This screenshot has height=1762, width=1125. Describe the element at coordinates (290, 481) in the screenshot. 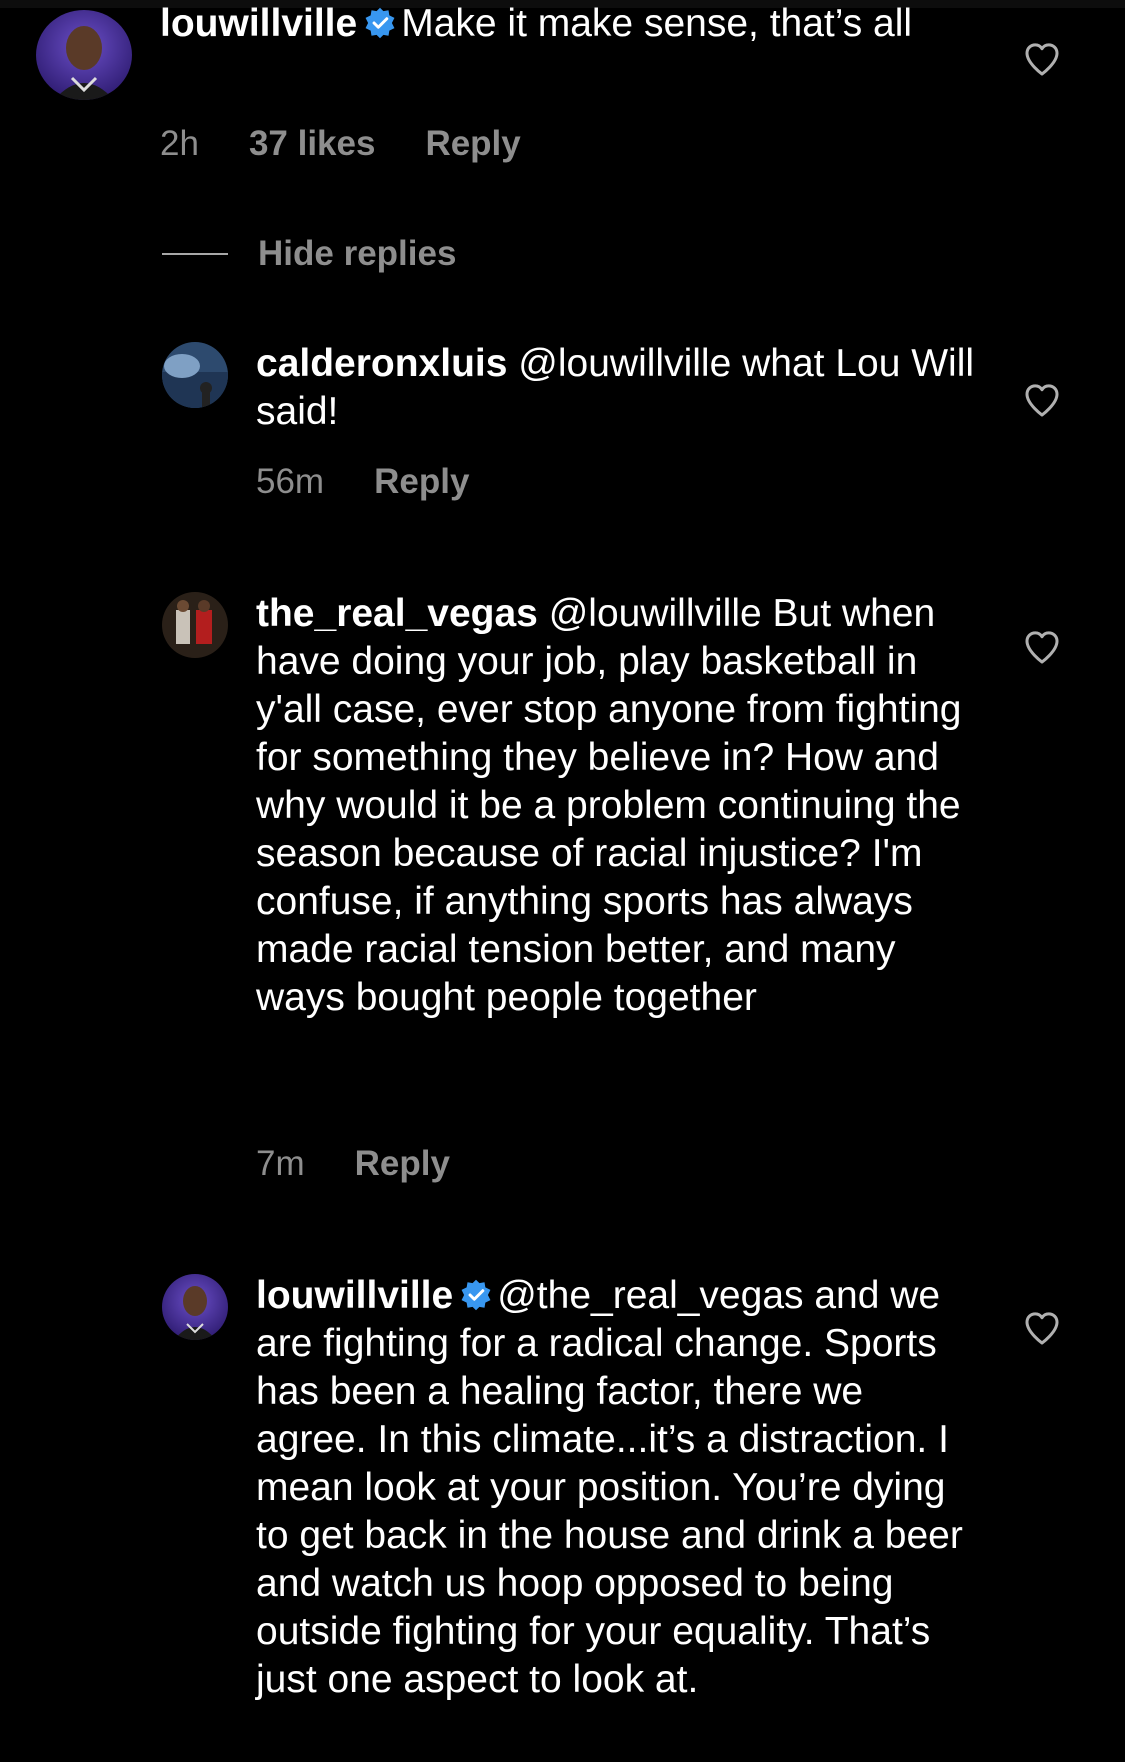

I see `comment-time: 56m` at that location.